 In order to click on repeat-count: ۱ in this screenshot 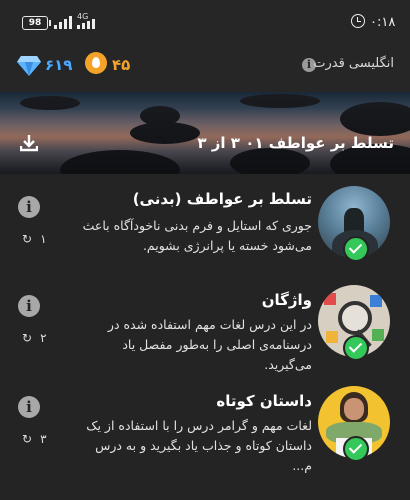, I will do `click(43, 239)`.